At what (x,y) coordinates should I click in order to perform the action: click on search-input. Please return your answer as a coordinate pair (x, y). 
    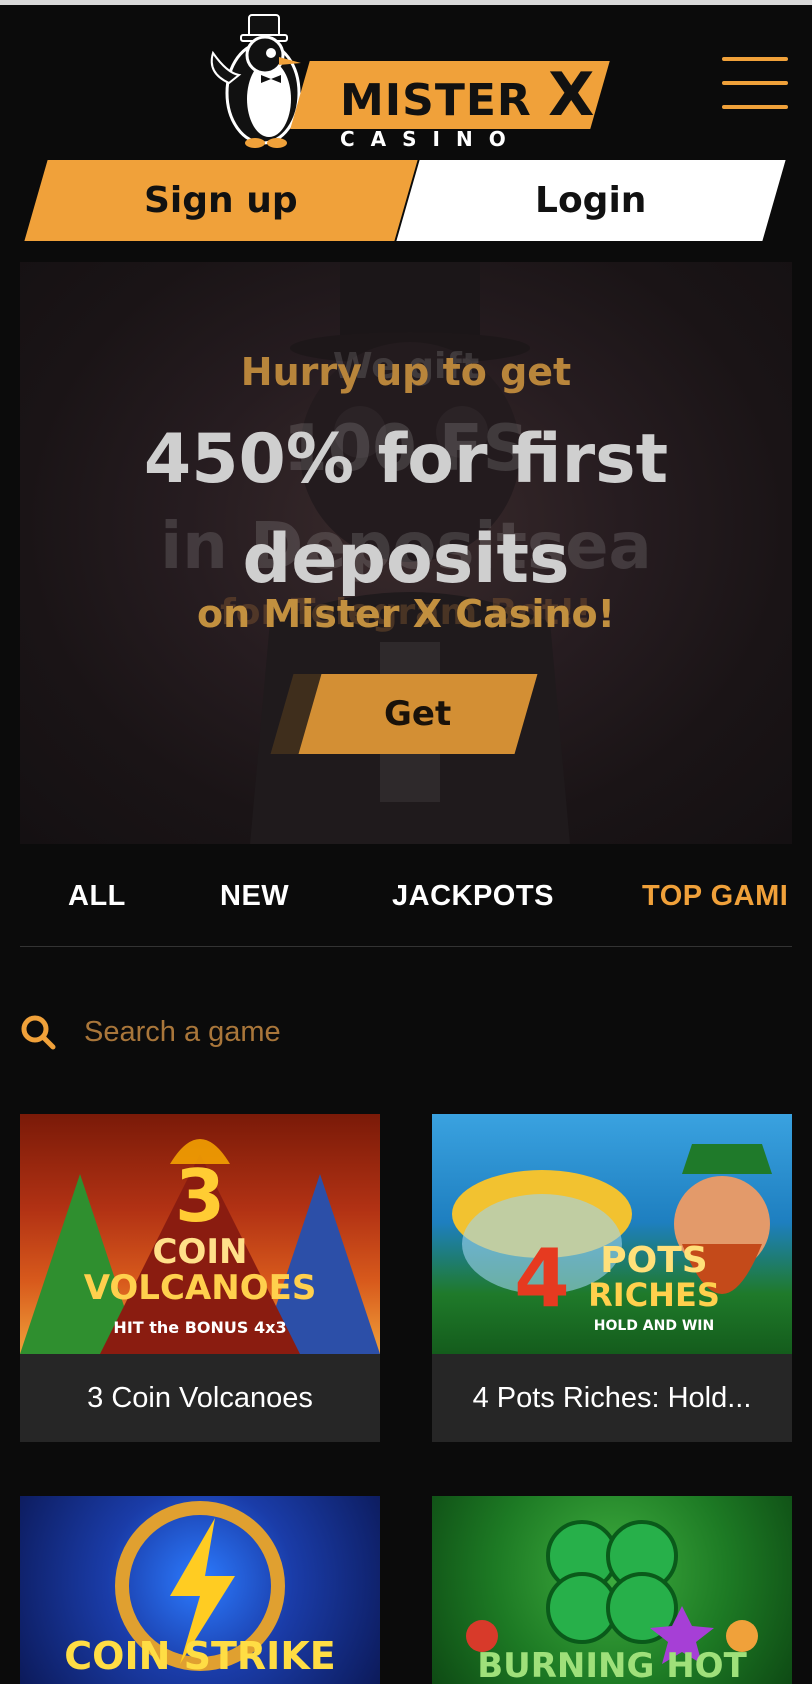
    Looking at the image, I should click on (384, 1032).